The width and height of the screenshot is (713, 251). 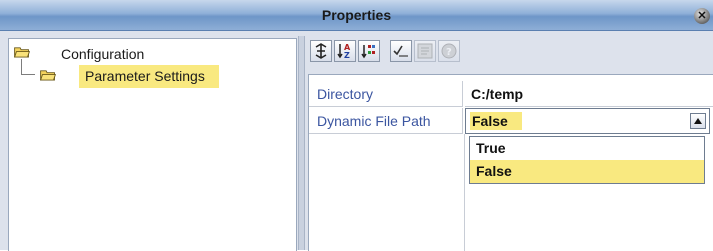 What do you see at coordinates (496, 121) in the screenshot?
I see `combobox-selected-value: False` at bounding box center [496, 121].